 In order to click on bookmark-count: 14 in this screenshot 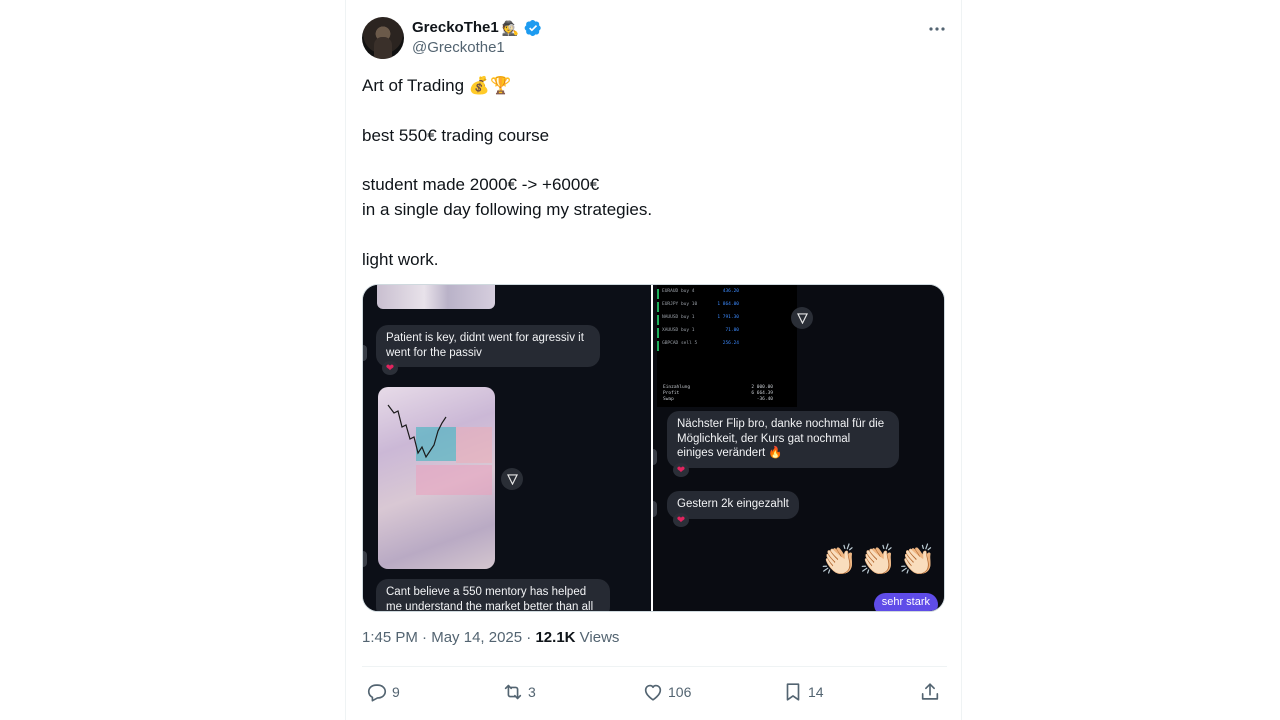, I will do `click(816, 692)`.